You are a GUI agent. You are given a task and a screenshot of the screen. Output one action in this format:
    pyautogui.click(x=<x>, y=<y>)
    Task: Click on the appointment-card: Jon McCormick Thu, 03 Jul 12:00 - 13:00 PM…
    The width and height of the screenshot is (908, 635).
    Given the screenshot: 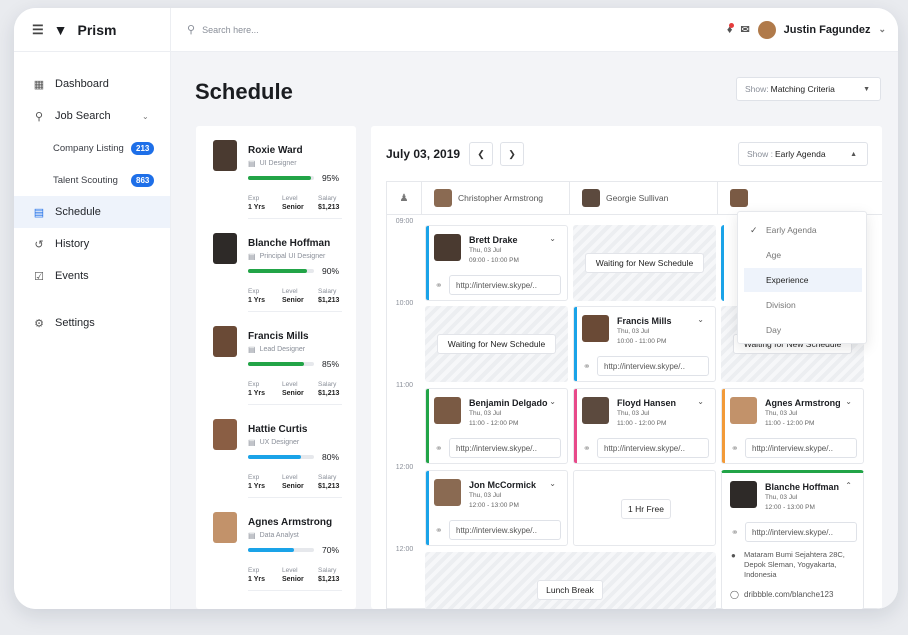 What is the action you would take?
    pyautogui.click(x=496, y=508)
    